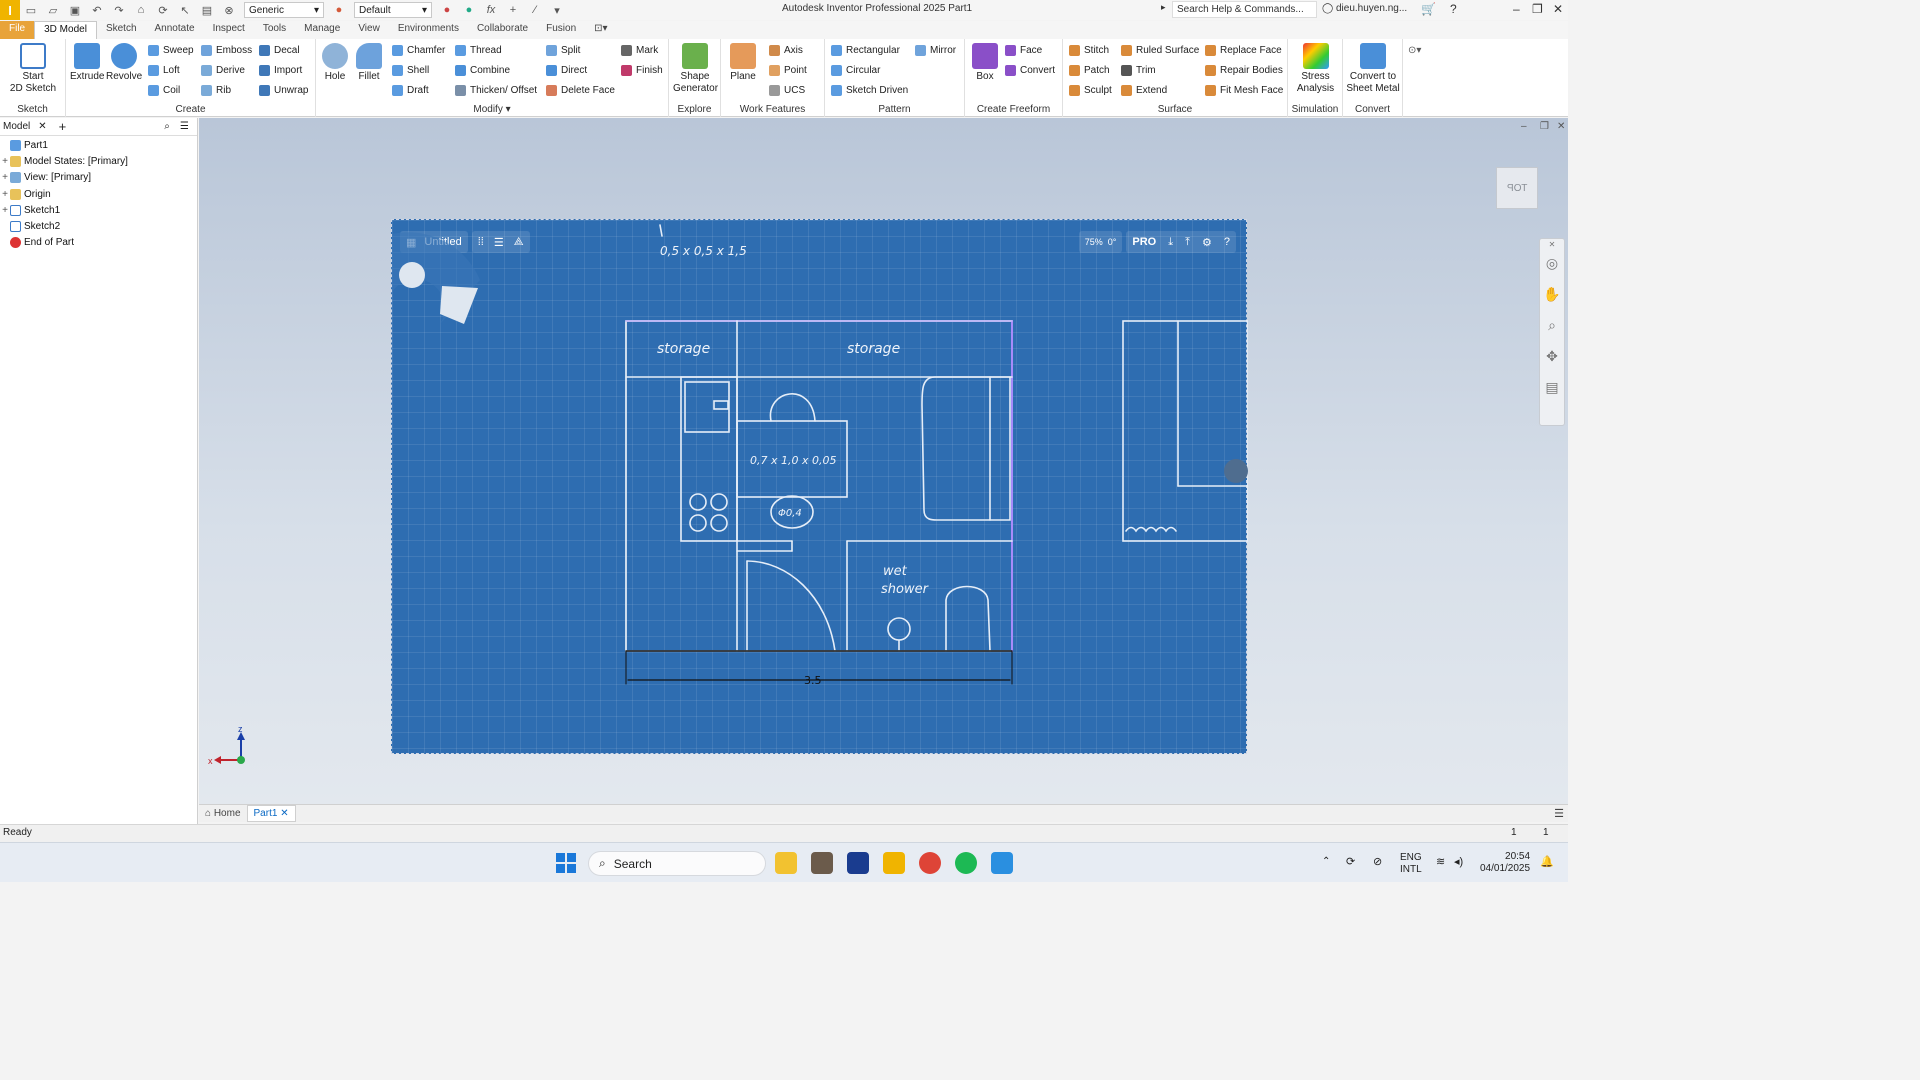 The height and width of the screenshot is (1080, 1920). Describe the element at coordinates (478, 50) in the screenshot. I see `thread-button: Thread` at that location.